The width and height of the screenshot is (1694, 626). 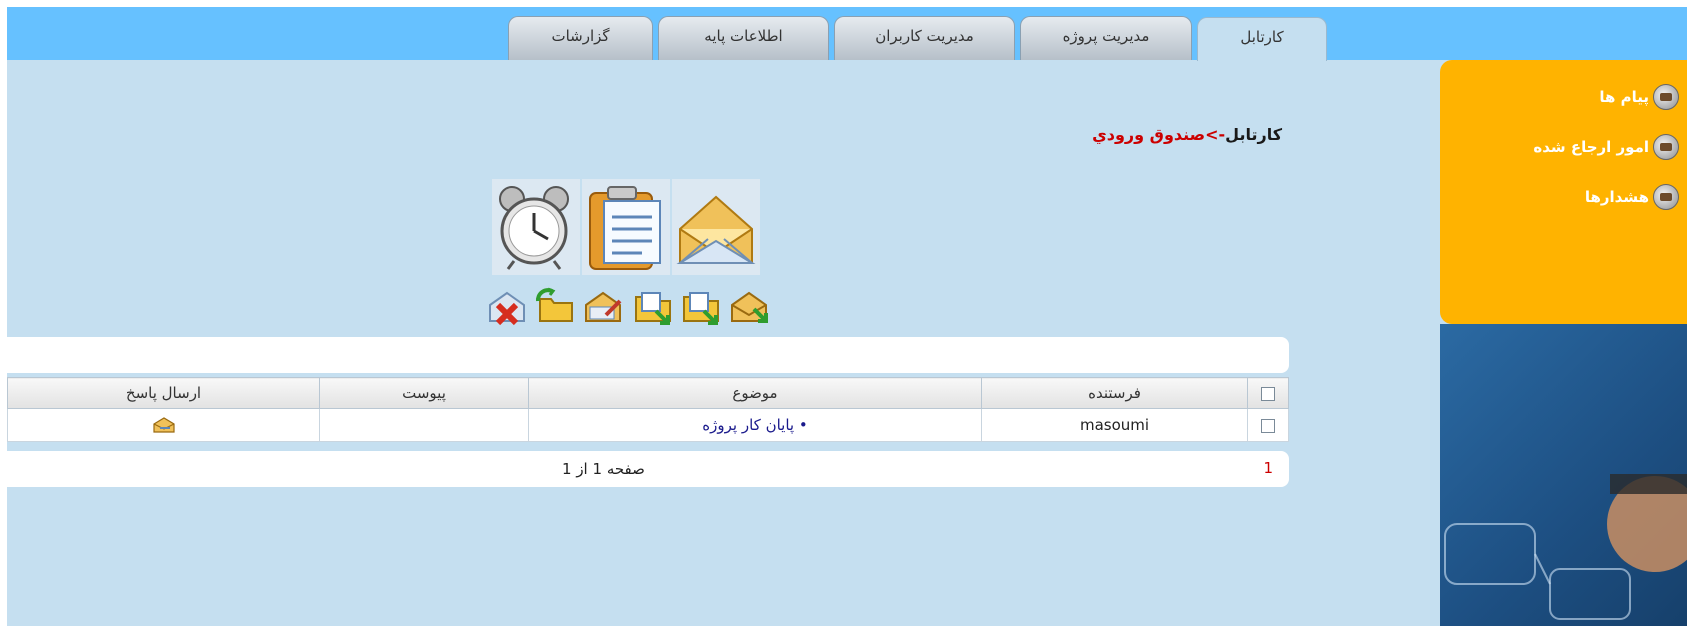 I want to click on select-all-checkbox, so click(x=1268, y=393).